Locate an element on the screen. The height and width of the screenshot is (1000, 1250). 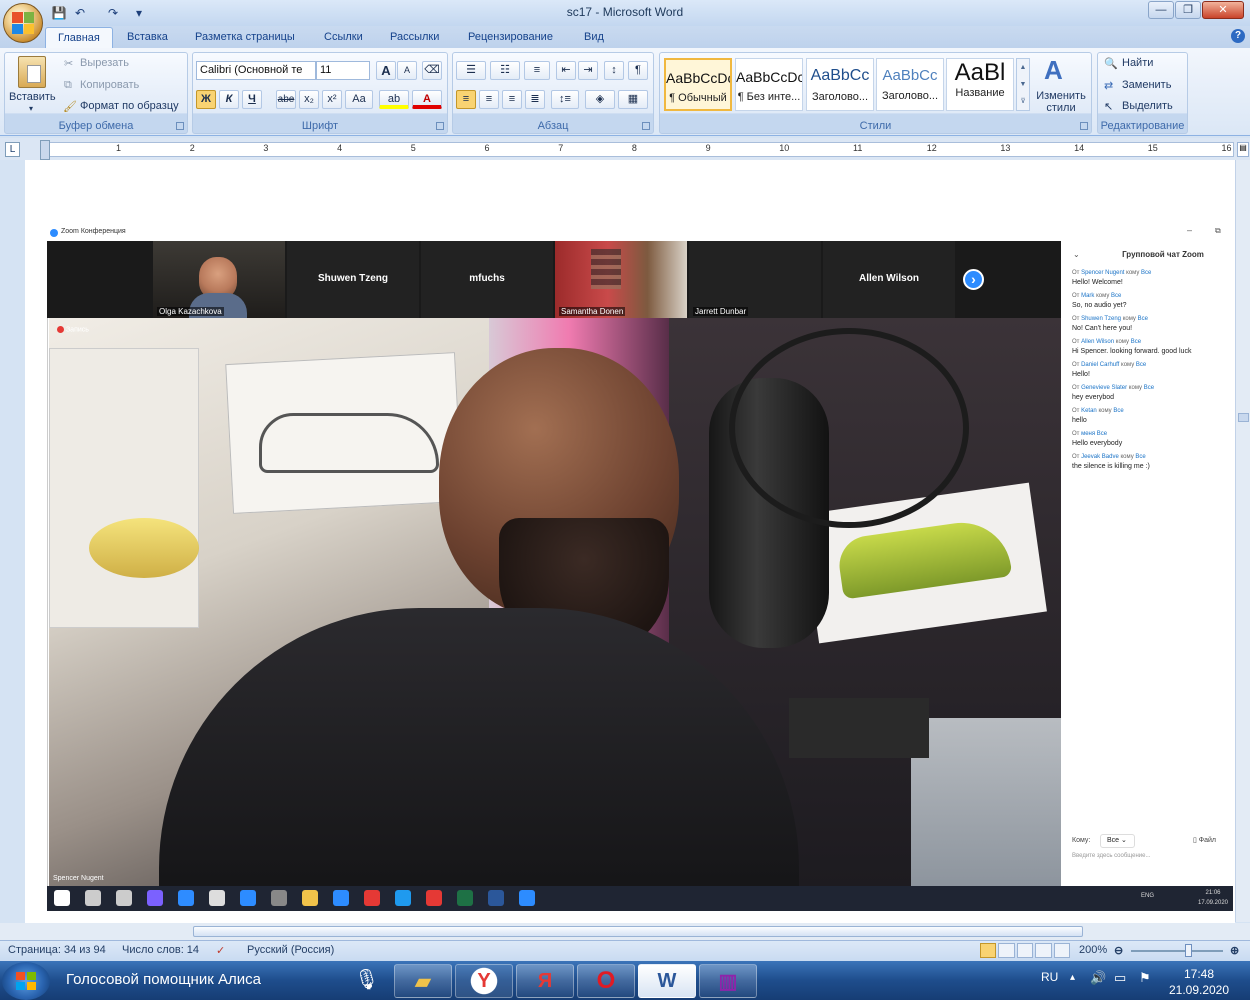
participant-tile: Samantha Donen is located at coordinates (621, 279).